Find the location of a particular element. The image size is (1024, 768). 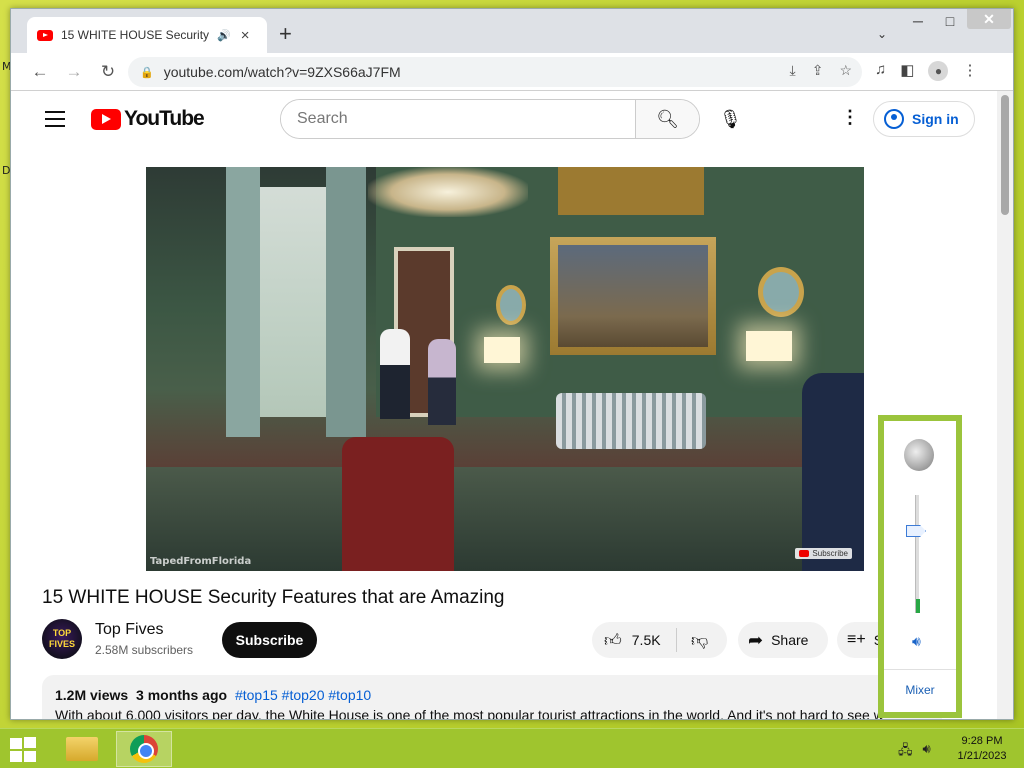

tab-title: 15 WHITE HOUSE Security Fe is located at coordinates (136, 35).